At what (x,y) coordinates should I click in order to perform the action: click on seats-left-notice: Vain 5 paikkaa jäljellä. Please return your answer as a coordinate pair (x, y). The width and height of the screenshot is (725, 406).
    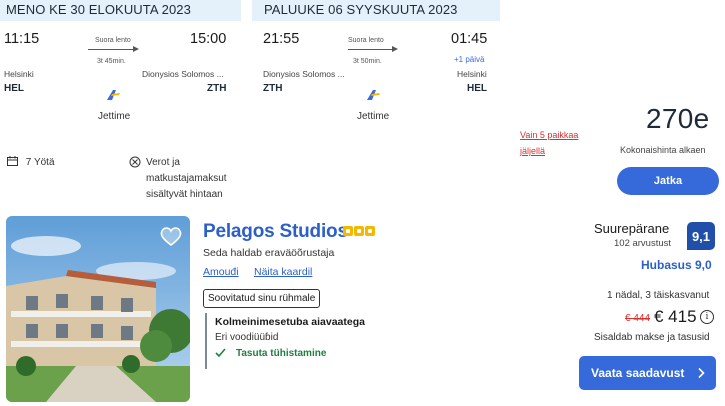
    Looking at the image, I should click on (549, 143).